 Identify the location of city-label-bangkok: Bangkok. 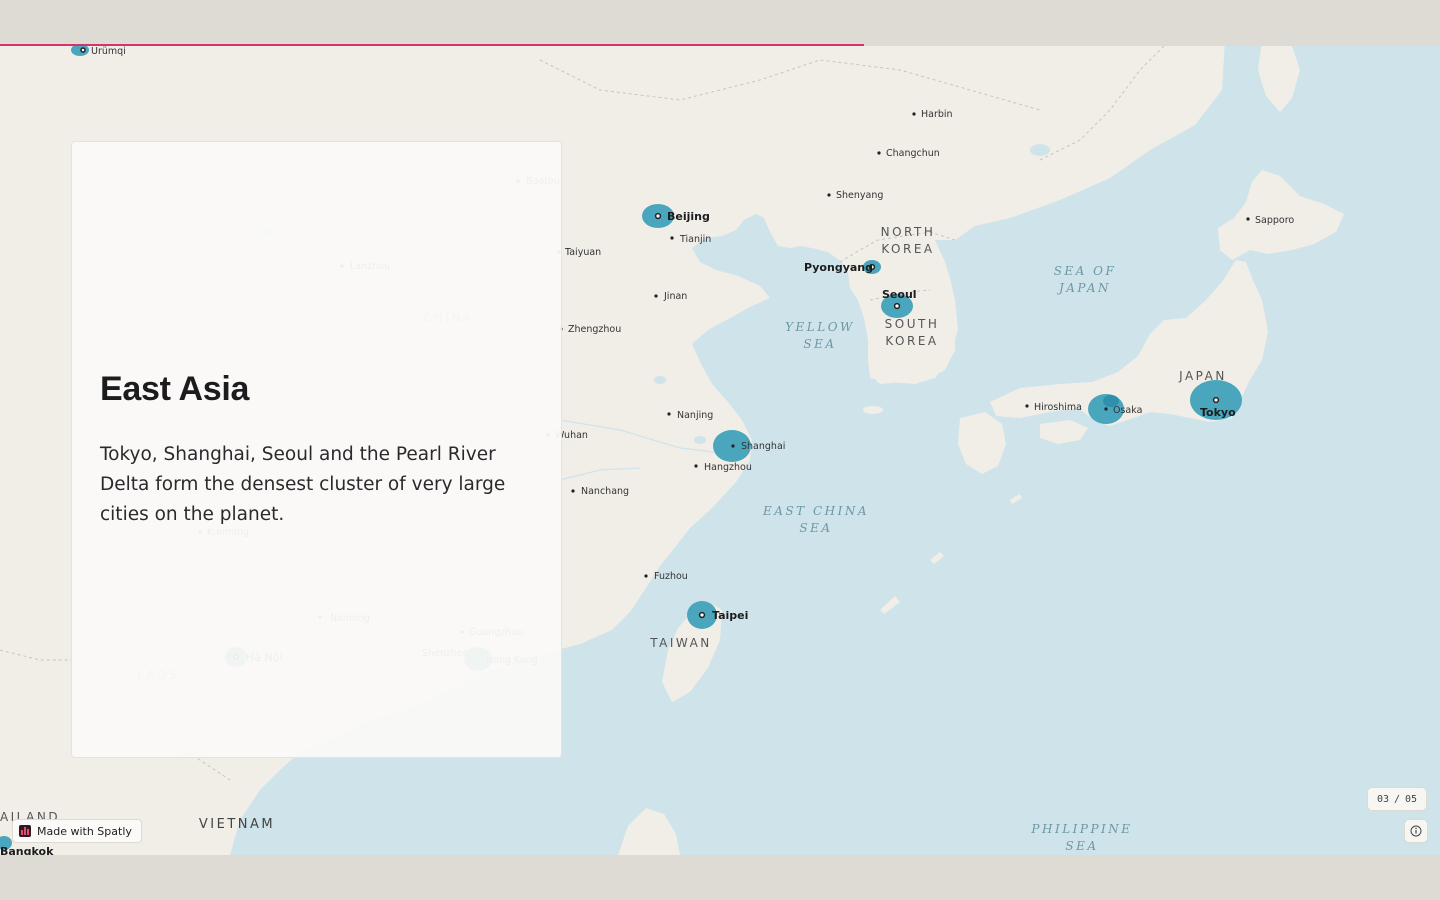
(27, 850).